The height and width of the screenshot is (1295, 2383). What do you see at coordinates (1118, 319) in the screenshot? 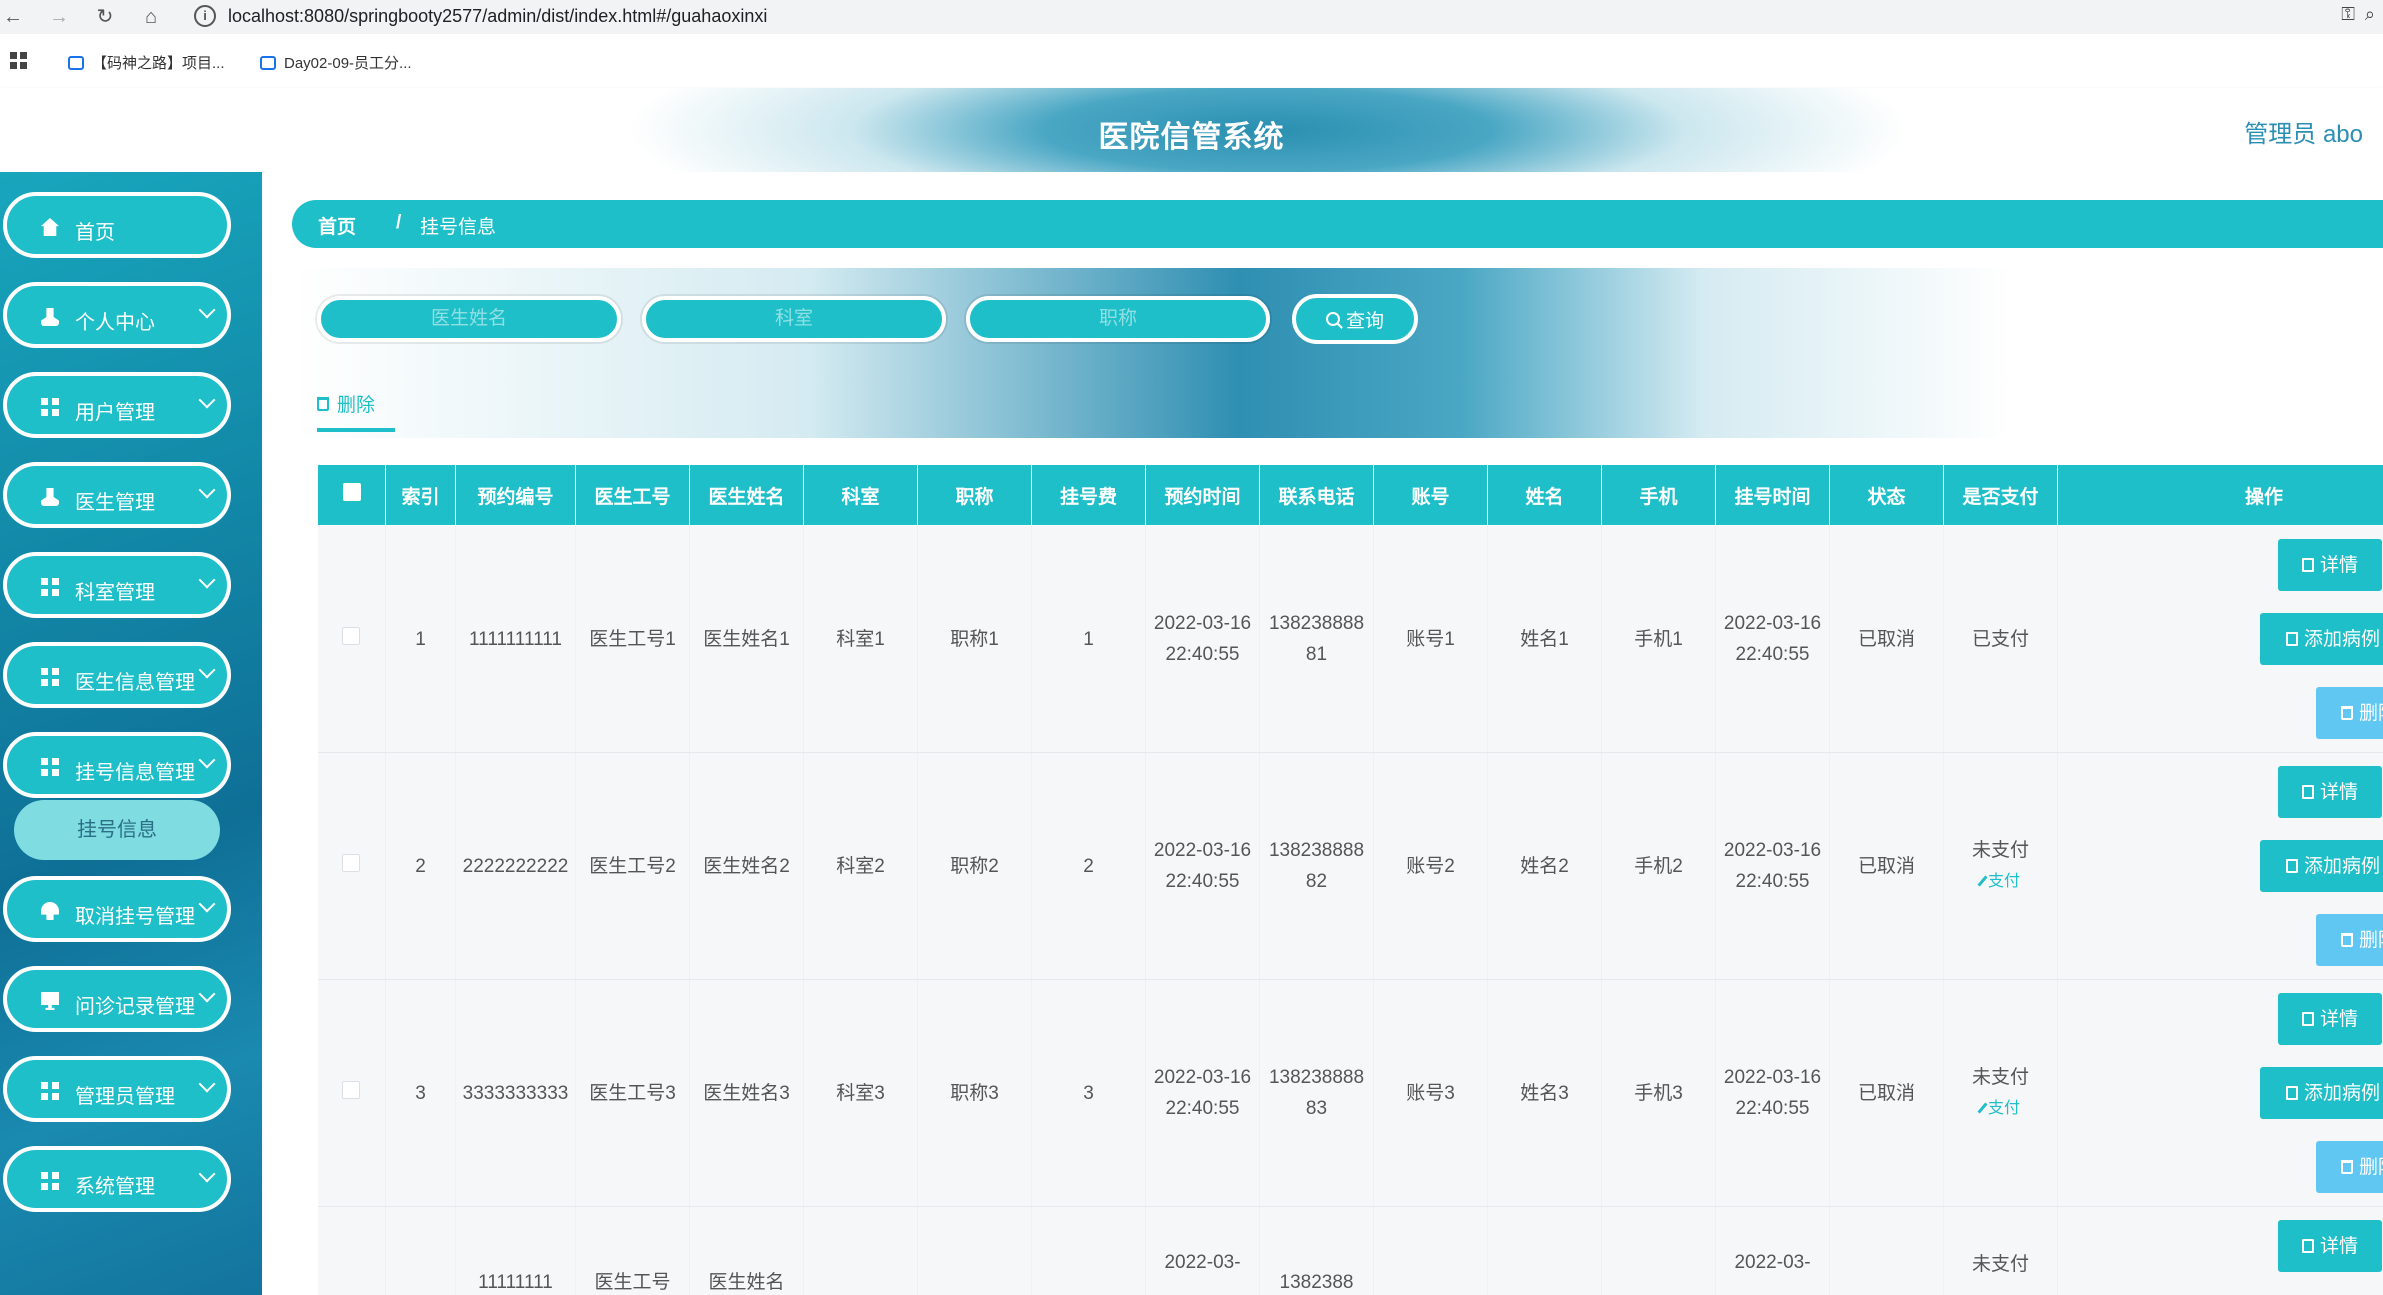
I see `title-search-input` at bounding box center [1118, 319].